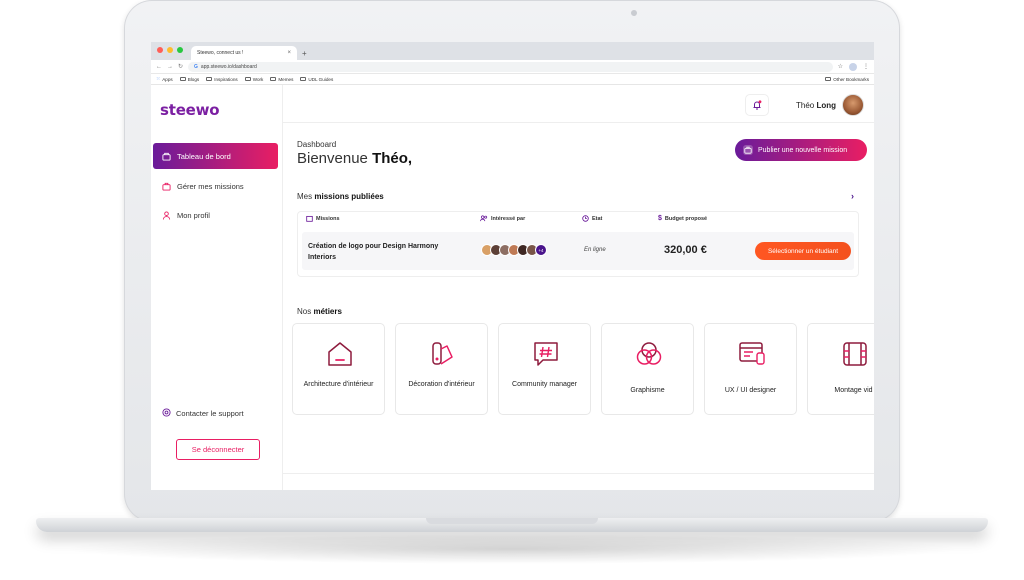 The image size is (1024, 580). I want to click on avatar, so click(853, 105).